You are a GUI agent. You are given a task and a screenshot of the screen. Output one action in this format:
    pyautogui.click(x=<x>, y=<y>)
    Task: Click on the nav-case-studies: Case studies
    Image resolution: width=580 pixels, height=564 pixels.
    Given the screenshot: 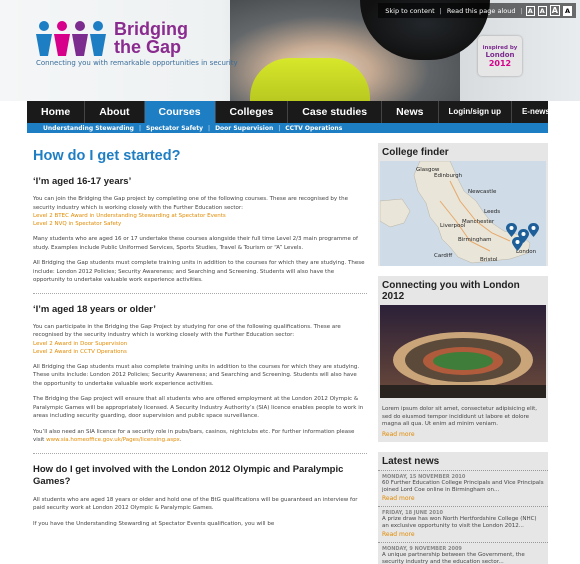 What is the action you would take?
    pyautogui.click(x=335, y=112)
    